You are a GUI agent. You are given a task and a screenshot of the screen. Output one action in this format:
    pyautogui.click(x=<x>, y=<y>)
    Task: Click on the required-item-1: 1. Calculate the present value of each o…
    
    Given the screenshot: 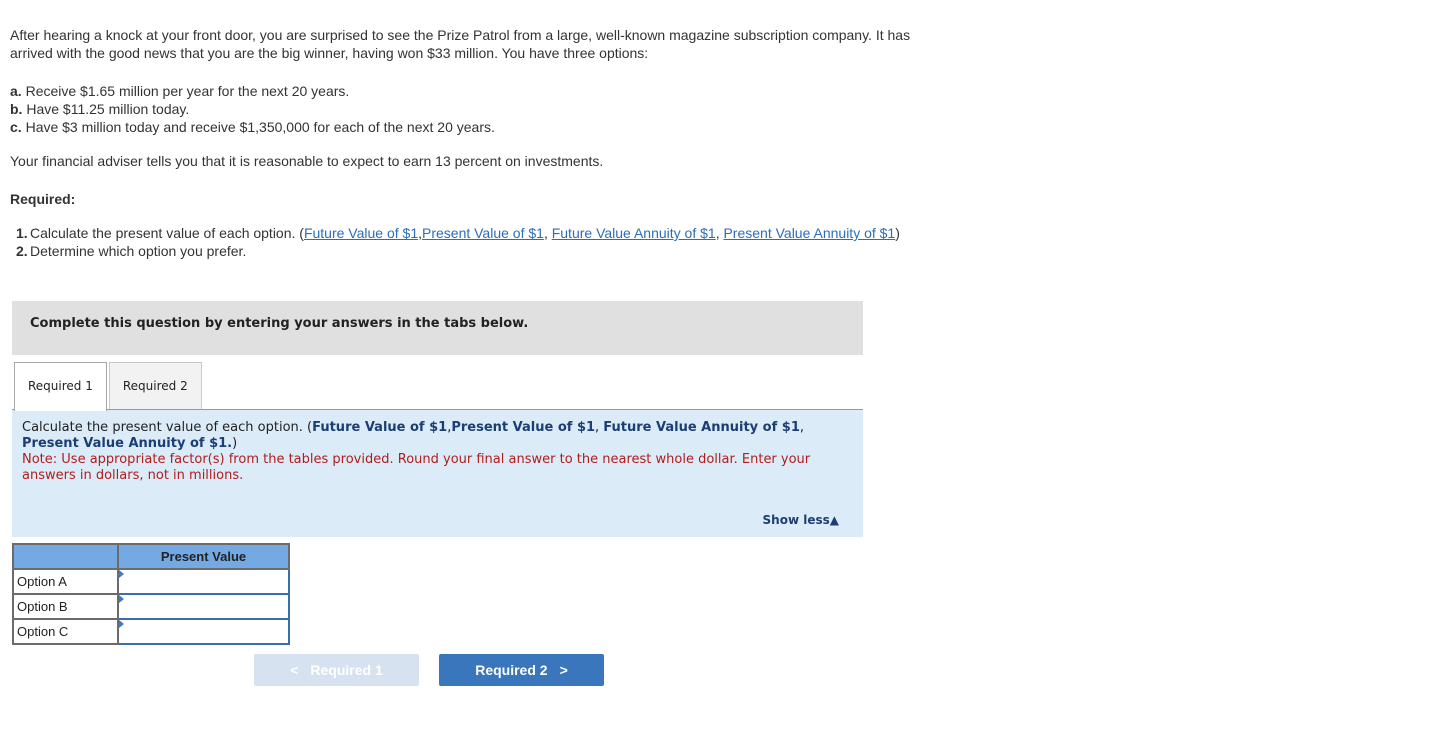 What is the action you would take?
    pyautogui.click(x=458, y=233)
    